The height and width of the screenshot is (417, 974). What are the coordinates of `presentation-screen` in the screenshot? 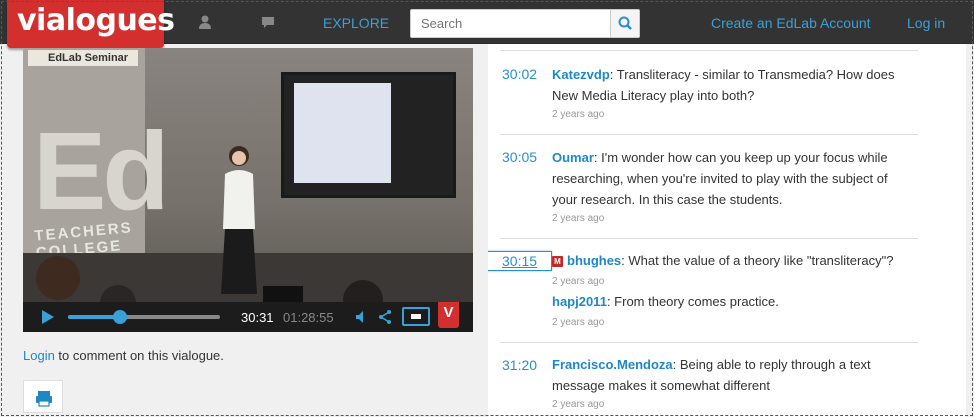 It's located at (368, 135).